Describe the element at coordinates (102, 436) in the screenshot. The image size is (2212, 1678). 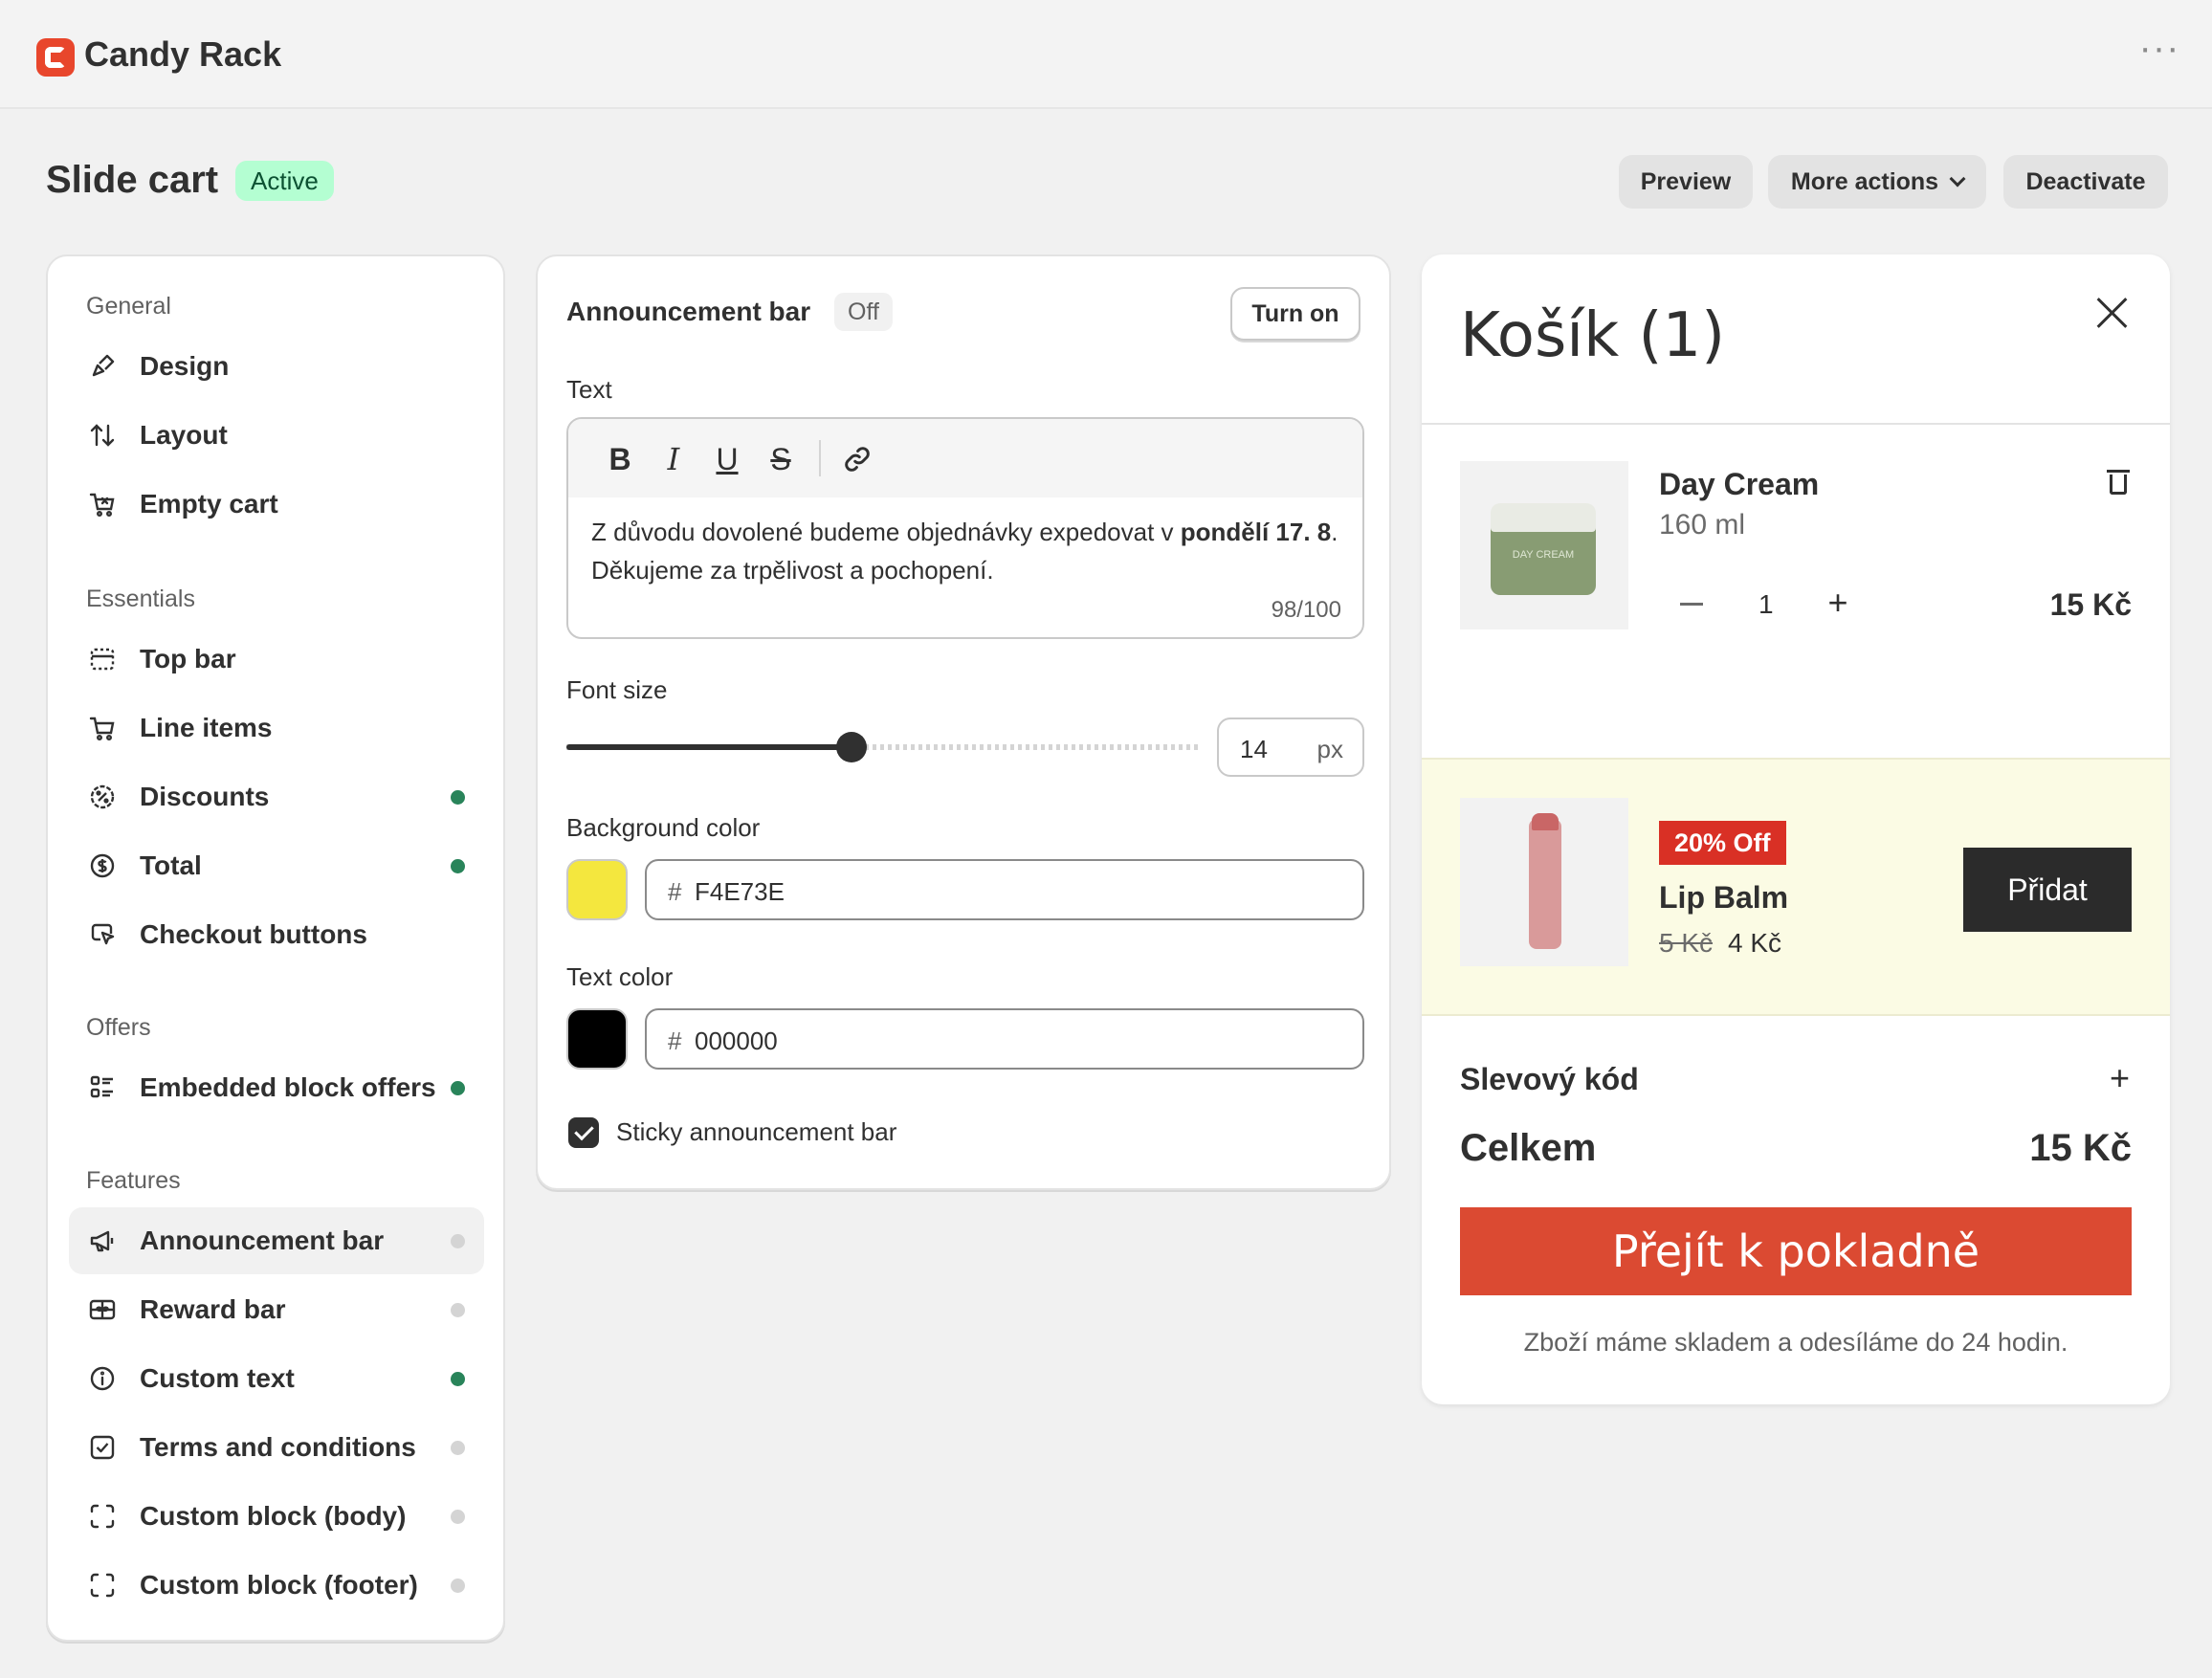
I see `arrows-updown-icon` at that location.